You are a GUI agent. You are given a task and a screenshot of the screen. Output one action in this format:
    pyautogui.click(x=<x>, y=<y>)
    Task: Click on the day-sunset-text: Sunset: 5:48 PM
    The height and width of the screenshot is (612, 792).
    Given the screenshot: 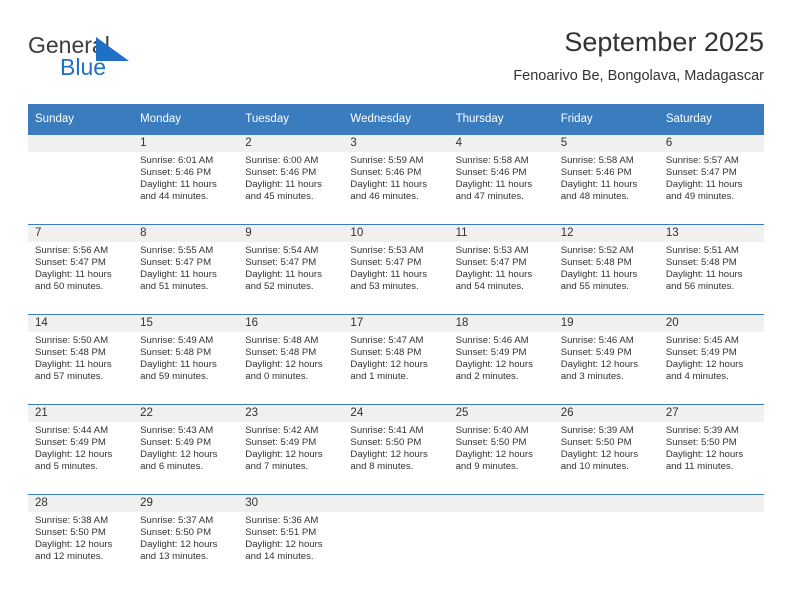 What is the action you would take?
    pyautogui.click(x=701, y=263)
    